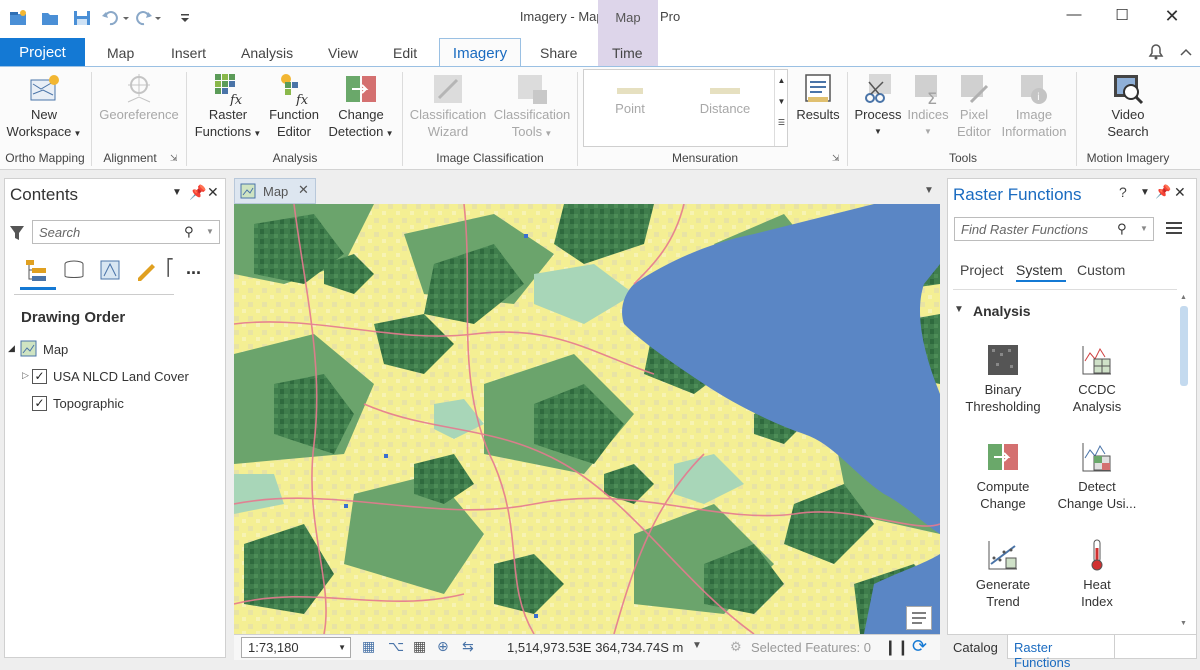 Image resolution: width=1200 pixels, height=670 pixels. Describe the element at coordinates (878, 131) in the screenshot. I see `dropdown-arrow-icon: ▼` at that location.